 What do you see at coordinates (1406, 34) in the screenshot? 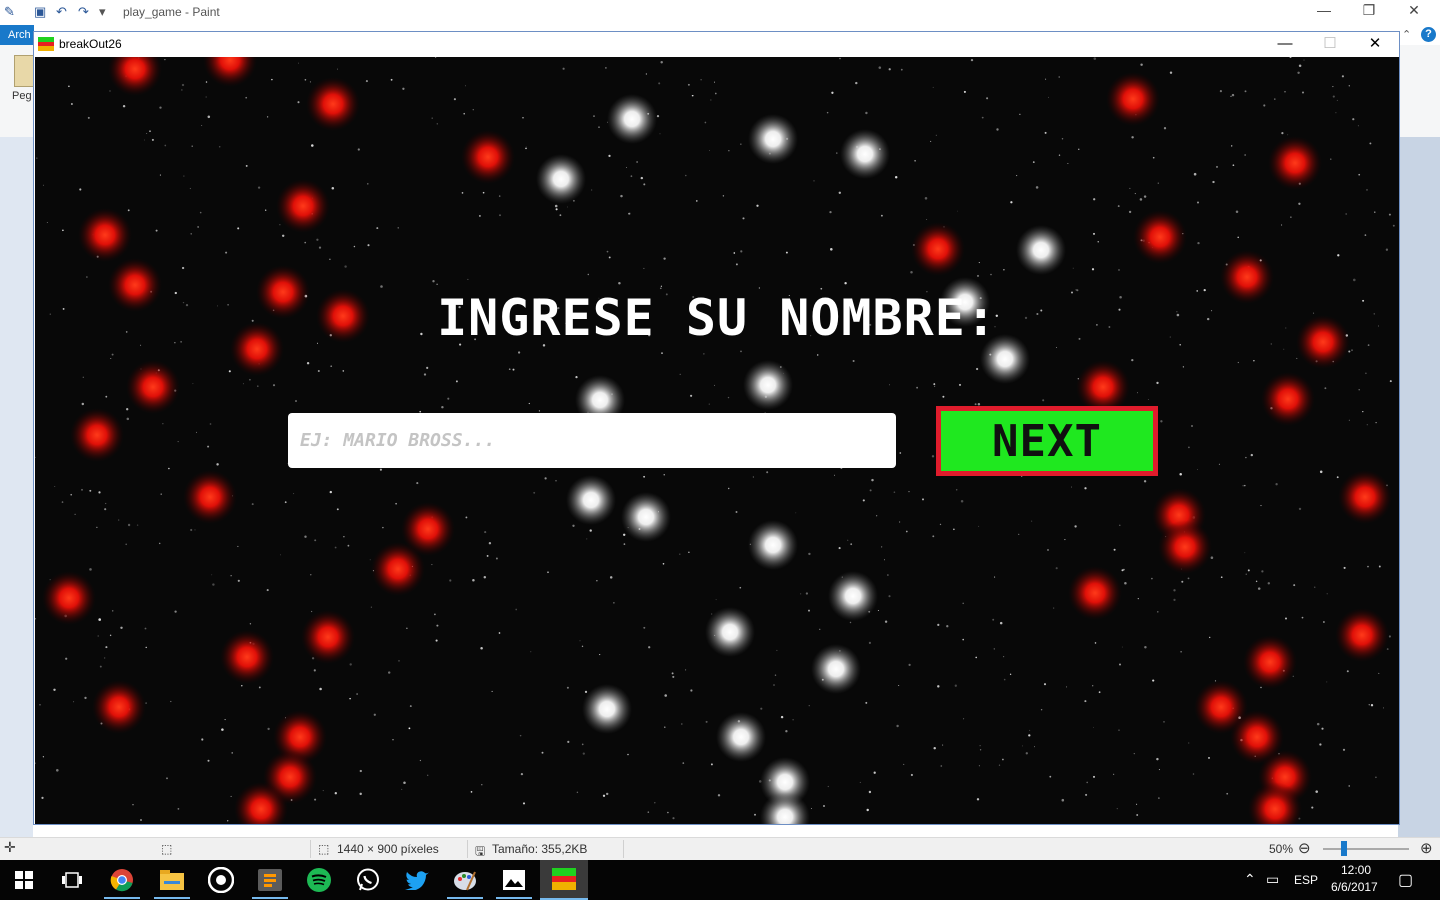
I see `ribbon-collapse-icon: ⌃` at bounding box center [1406, 34].